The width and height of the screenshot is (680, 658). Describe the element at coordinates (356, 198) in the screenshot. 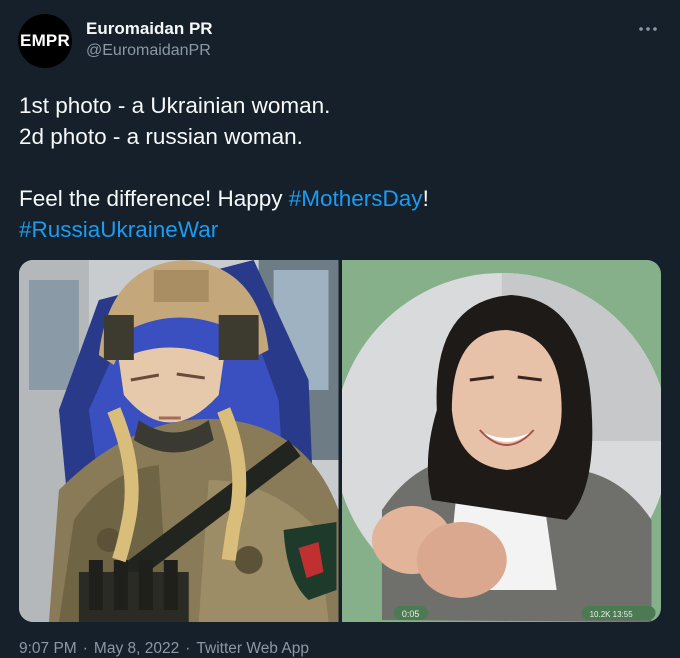

I see `hashtag-mothersday: #MothersDay` at that location.